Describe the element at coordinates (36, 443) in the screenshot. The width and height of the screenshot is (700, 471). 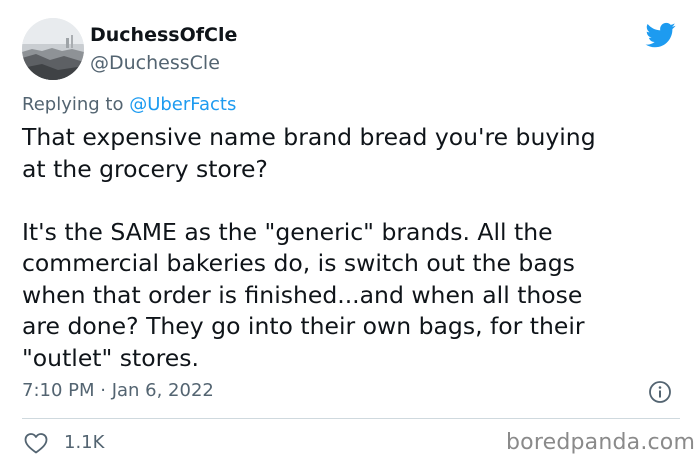
I see `heart-icon` at that location.